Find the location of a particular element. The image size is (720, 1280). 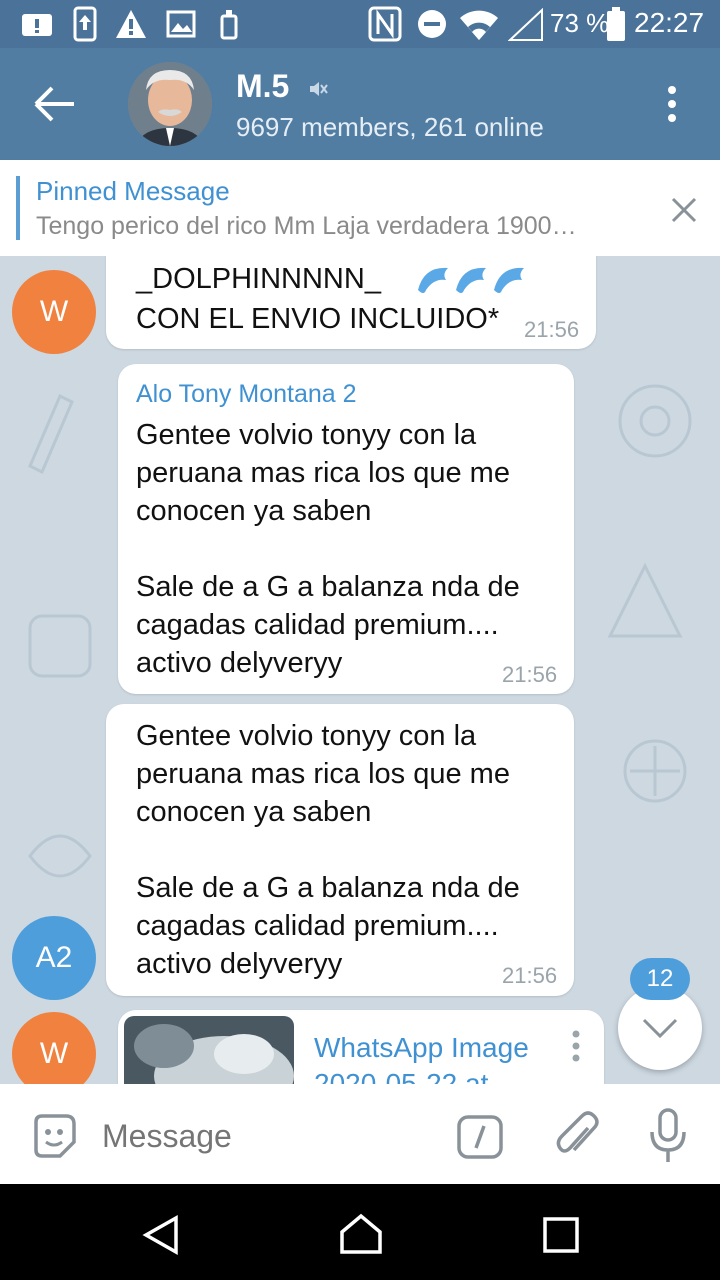

do-not-disturb-icon is located at coordinates (432, 24).